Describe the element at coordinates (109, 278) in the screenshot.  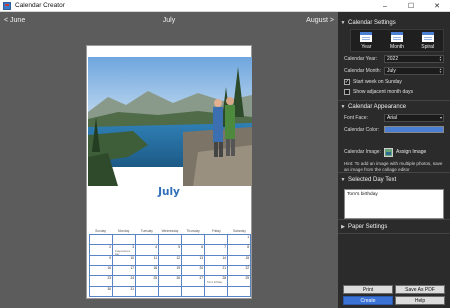
I see `day-number: 23` at that location.